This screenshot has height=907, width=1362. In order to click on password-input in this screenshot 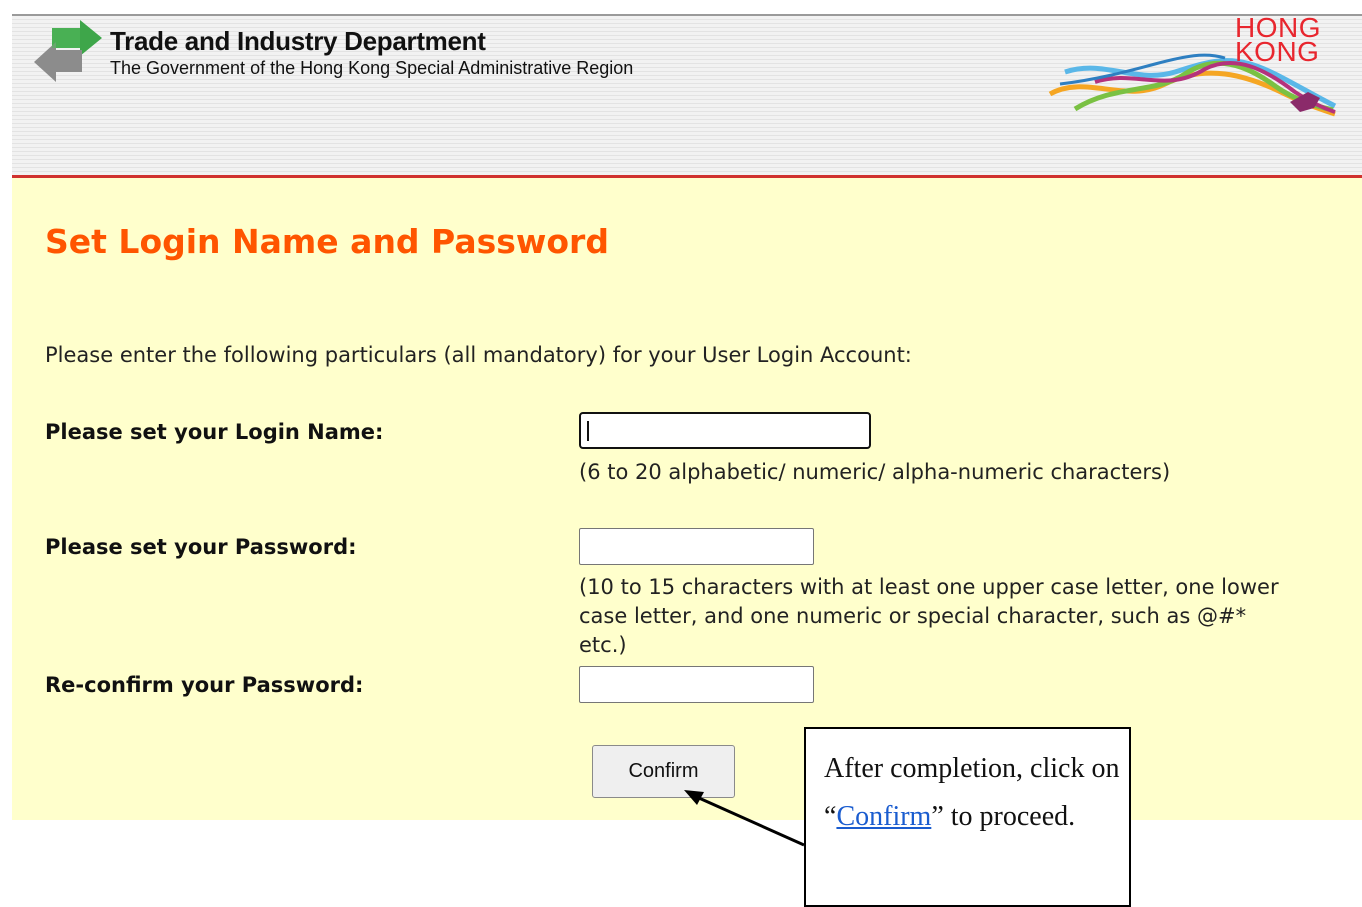, I will do `click(696, 546)`.